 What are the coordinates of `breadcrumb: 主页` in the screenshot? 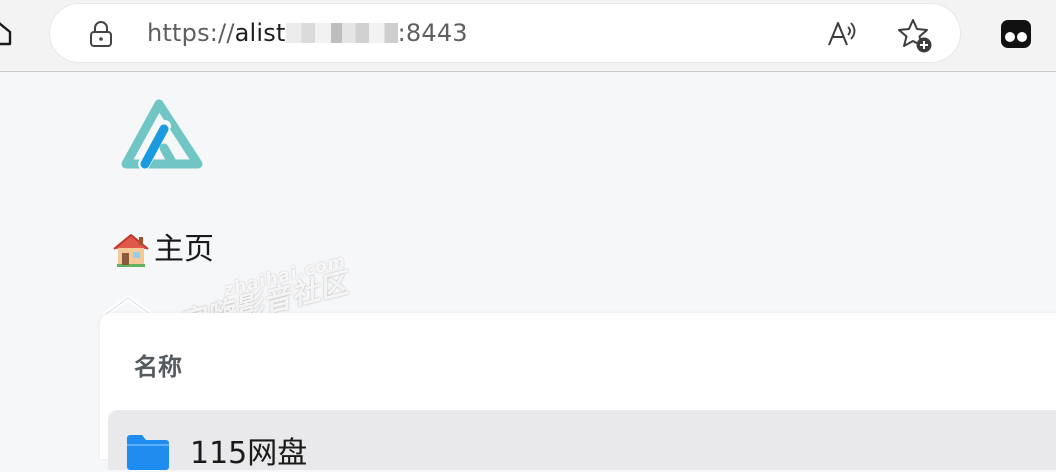 It's located at (163, 250).